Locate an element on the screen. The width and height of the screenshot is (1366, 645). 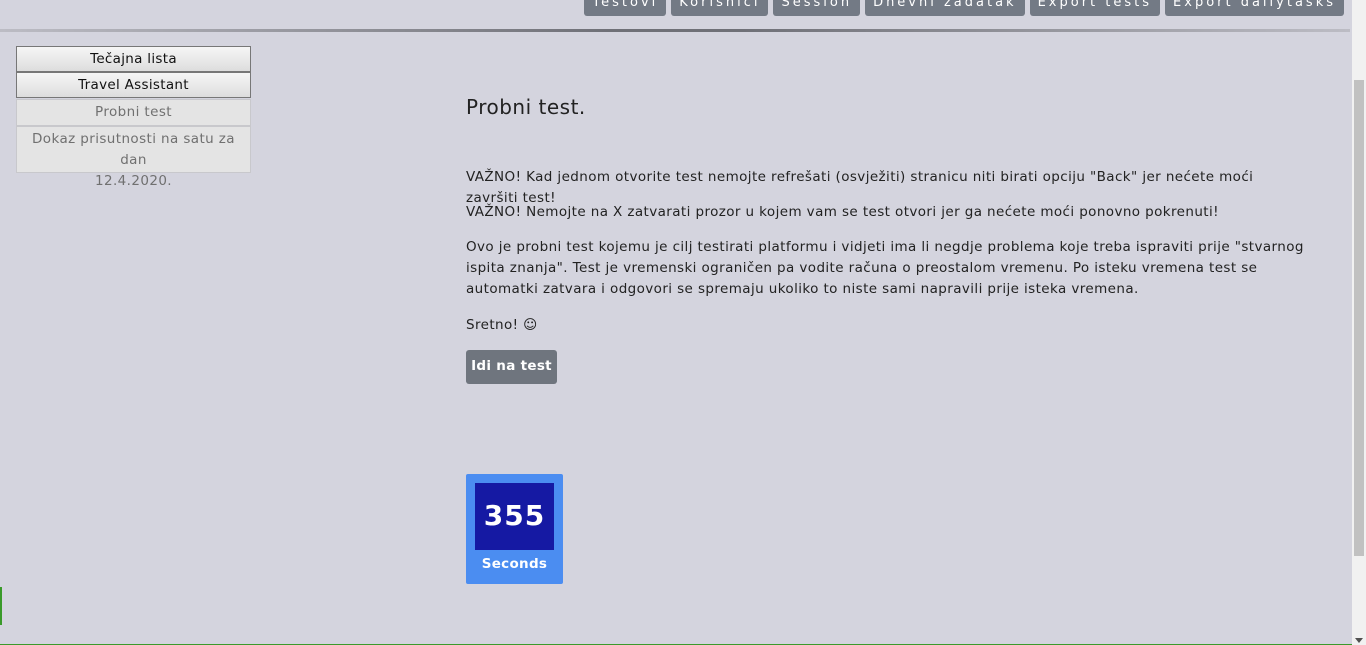
countdown-timer: 355 Seconds is located at coordinates (514, 529).